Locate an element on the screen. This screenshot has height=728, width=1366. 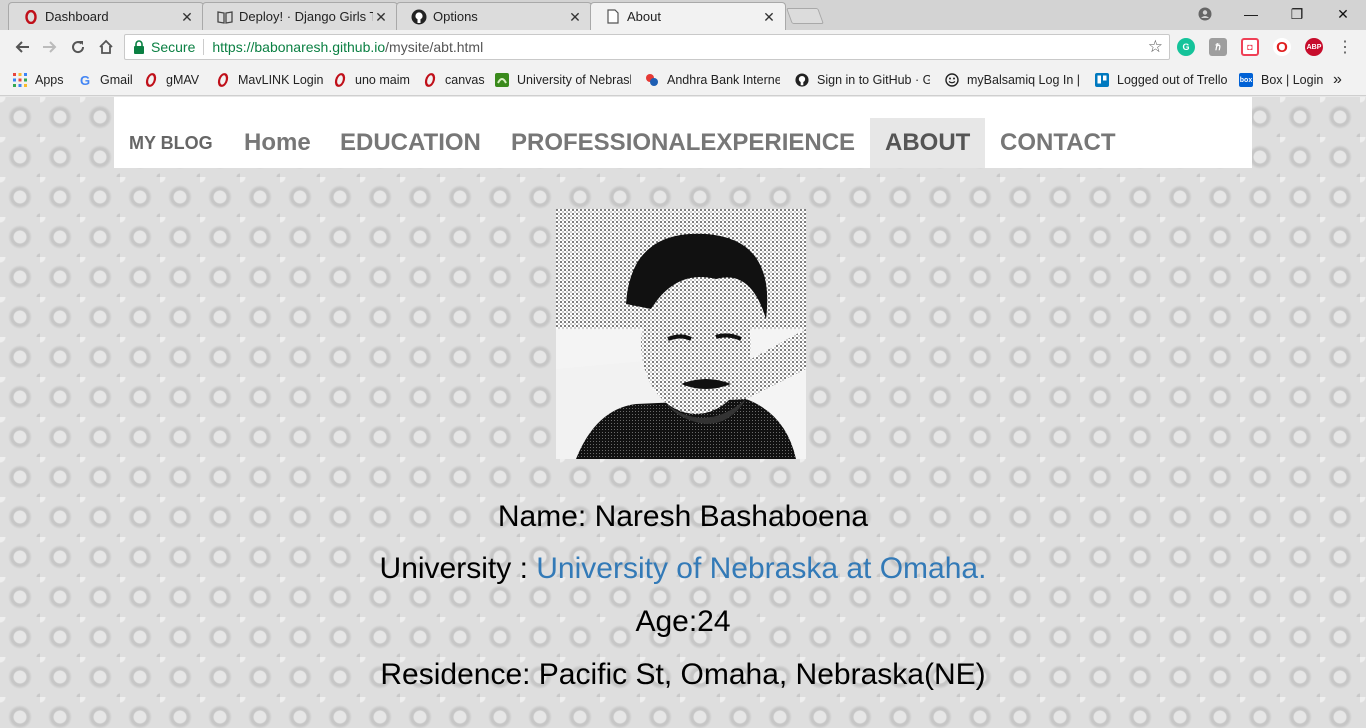
tab-dashboard: Dashboard ✕ is located at coordinates (106, 16).